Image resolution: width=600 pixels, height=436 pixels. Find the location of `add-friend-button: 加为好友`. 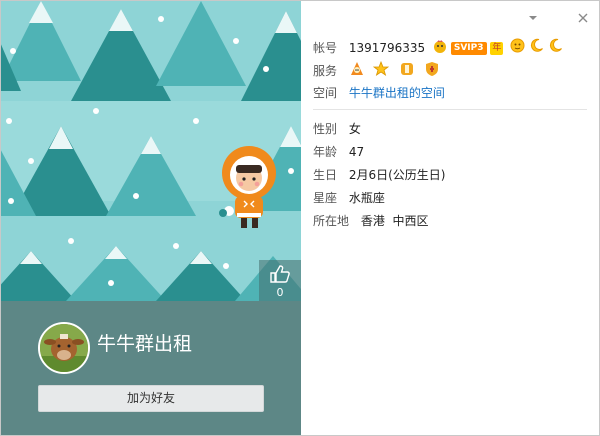

add-friend-button: 加为好友 is located at coordinates (151, 398).